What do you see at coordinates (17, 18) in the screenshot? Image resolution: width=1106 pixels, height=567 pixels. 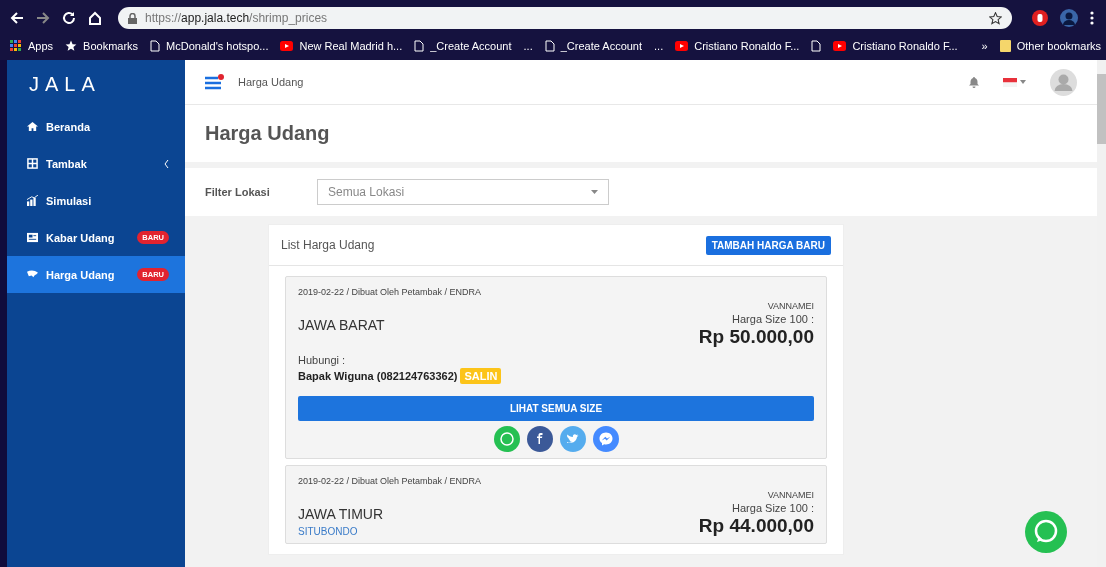 I see `back-icon` at bounding box center [17, 18].